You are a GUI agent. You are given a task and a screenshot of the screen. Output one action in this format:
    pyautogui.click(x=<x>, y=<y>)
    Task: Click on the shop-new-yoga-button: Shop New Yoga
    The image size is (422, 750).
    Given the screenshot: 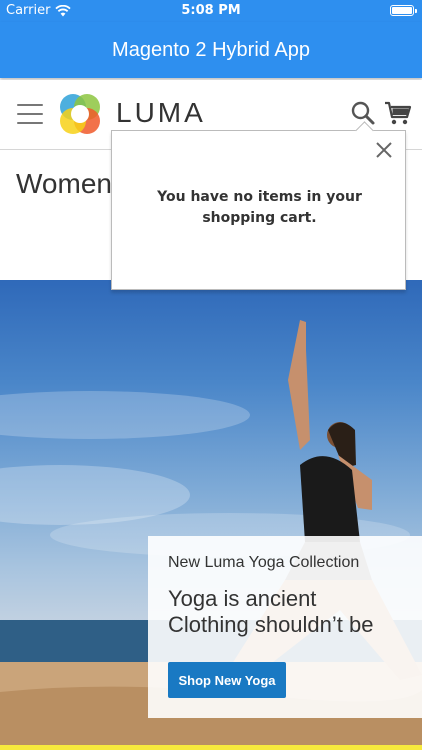 What is the action you would take?
    pyautogui.click(x=227, y=680)
    